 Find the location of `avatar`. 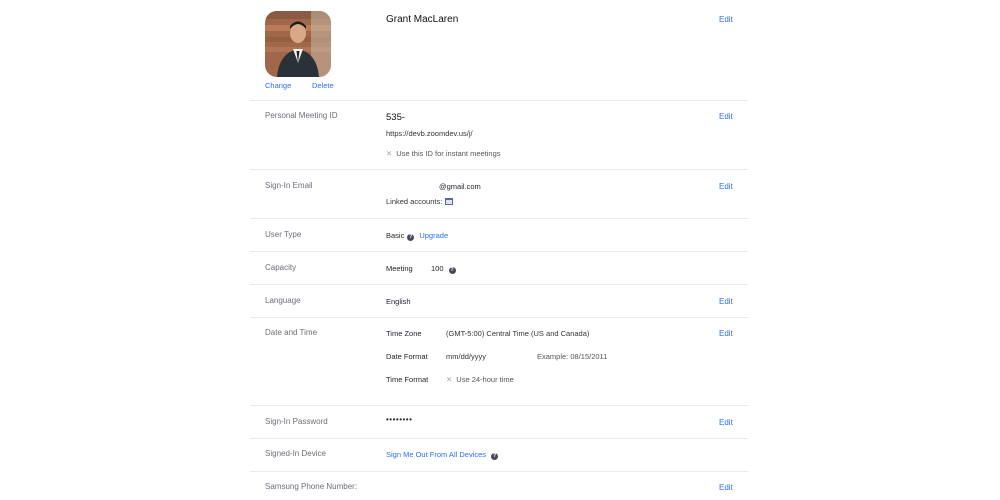

avatar is located at coordinates (298, 44).